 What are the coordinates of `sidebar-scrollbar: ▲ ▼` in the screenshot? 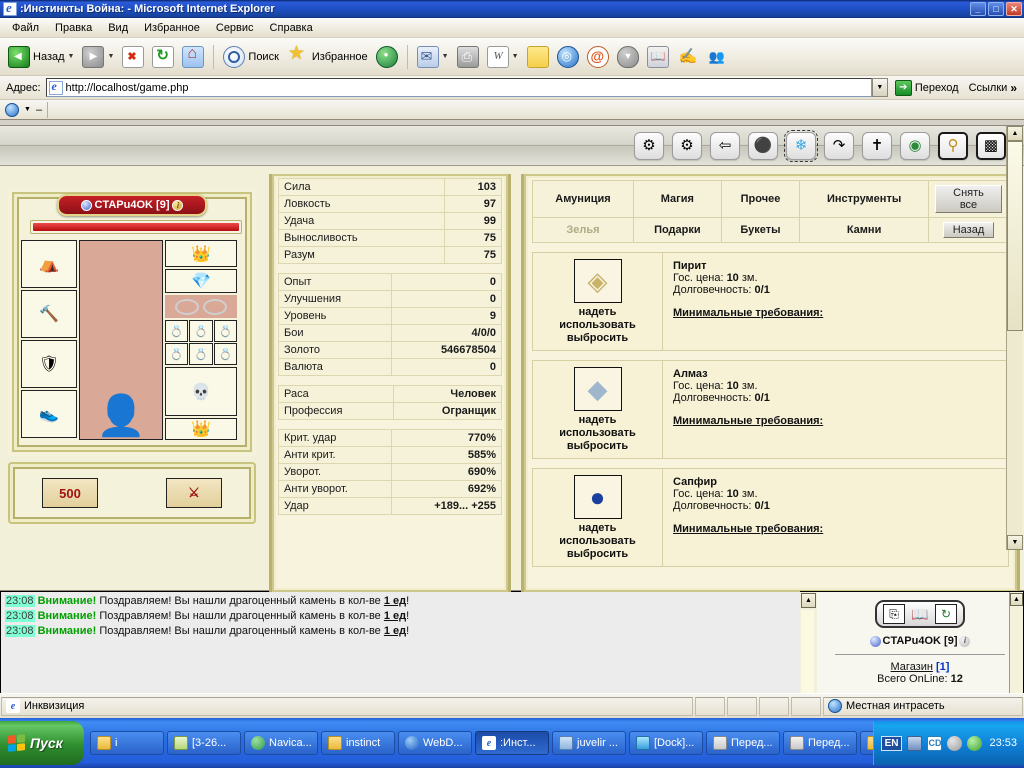 It's located at (1016, 642).